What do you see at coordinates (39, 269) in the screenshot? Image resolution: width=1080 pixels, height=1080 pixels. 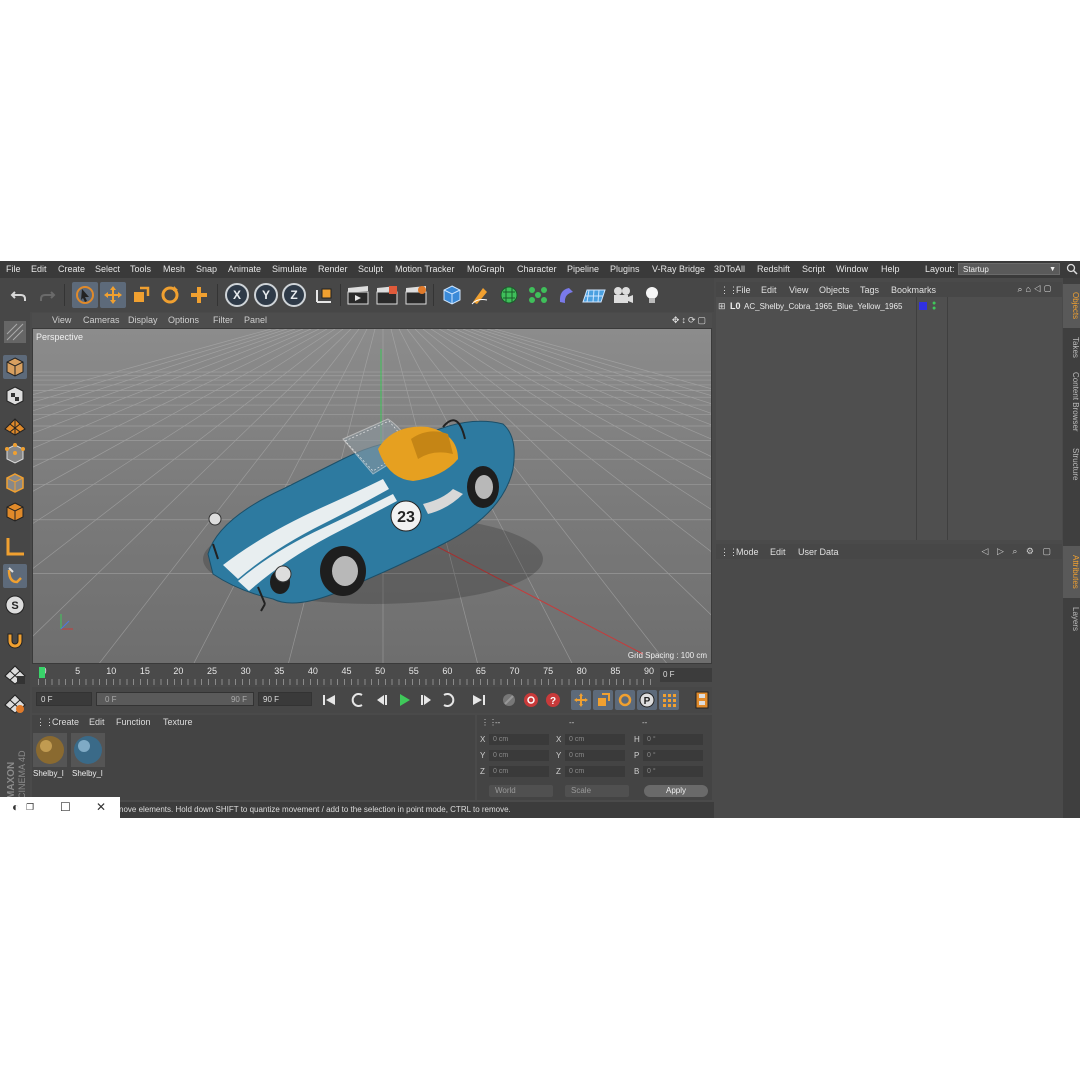 I see `menu-edit: Edit` at bounding box center [39, 269].